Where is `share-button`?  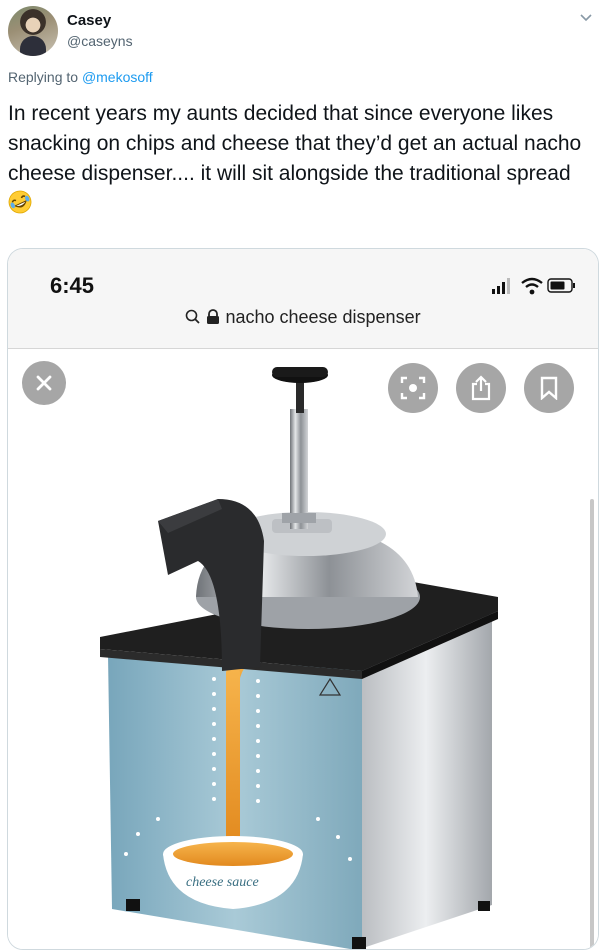 share-button is located at coordinates (481, 388).